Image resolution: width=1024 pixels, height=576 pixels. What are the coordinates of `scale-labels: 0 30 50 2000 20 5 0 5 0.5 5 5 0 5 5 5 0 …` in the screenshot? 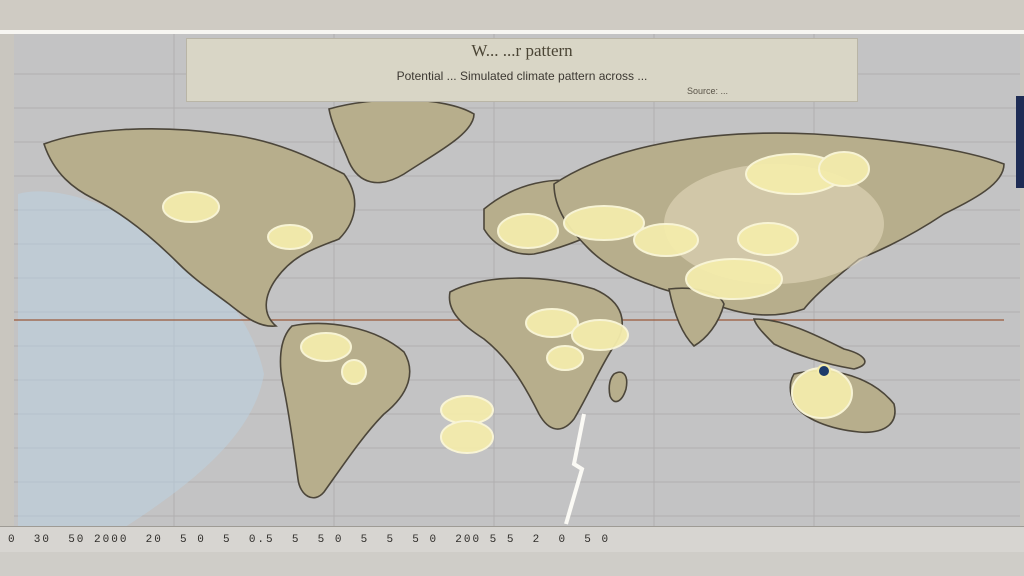 It's located at (309, 540).